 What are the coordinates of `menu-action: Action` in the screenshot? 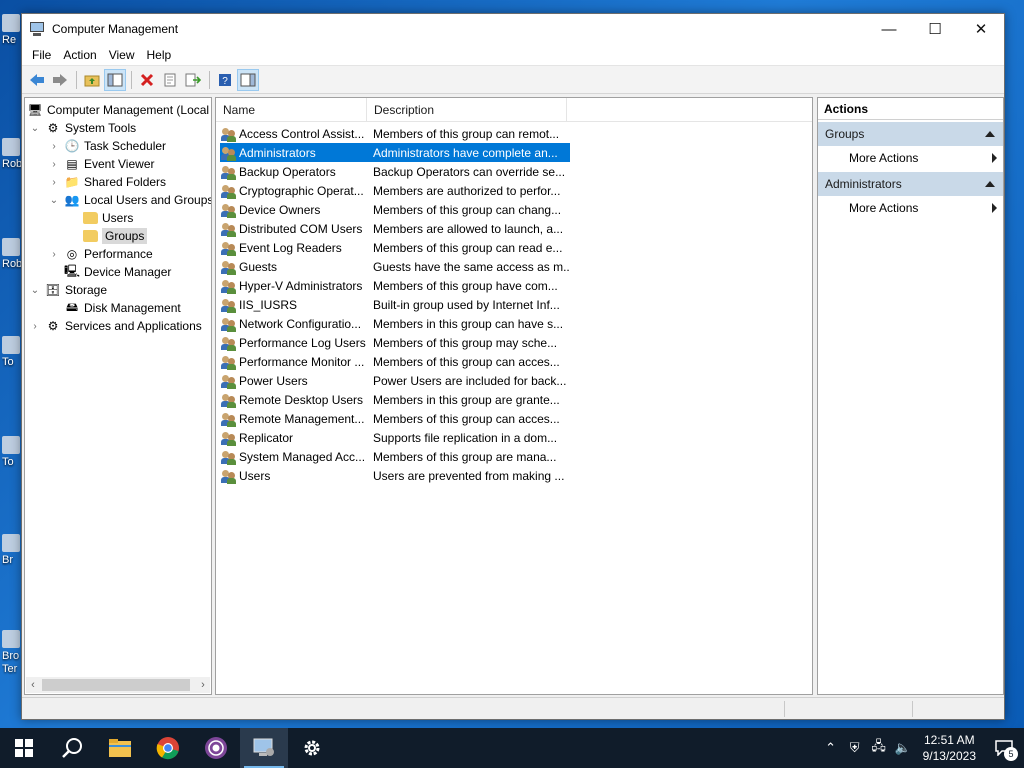 It's located at (79, 55).